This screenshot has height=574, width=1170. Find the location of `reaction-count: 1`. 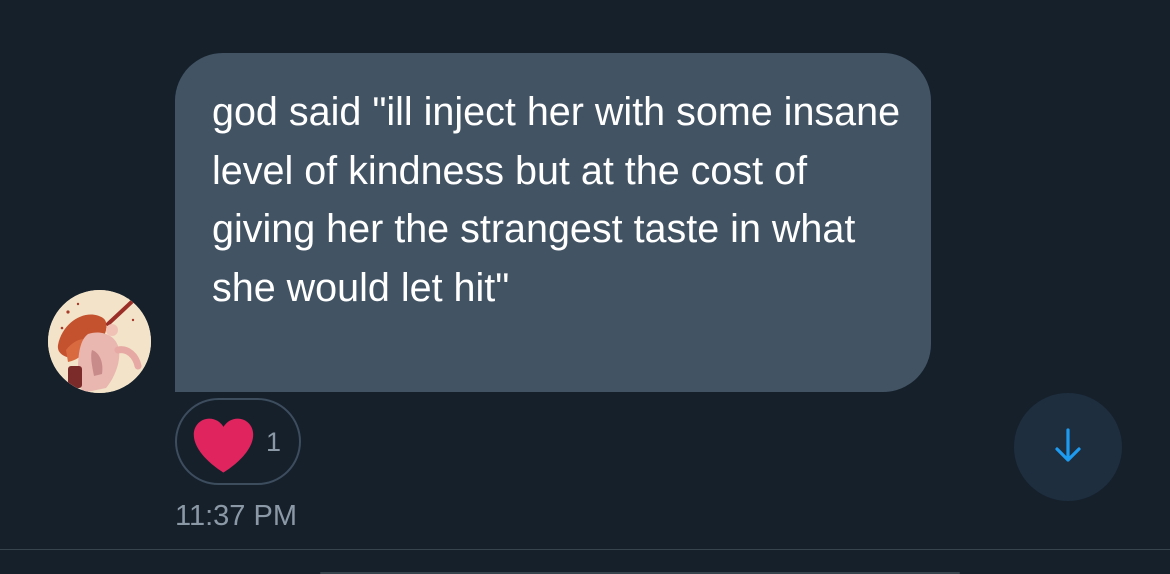

reaction-count: 1 is located at coordinates (274, 442).